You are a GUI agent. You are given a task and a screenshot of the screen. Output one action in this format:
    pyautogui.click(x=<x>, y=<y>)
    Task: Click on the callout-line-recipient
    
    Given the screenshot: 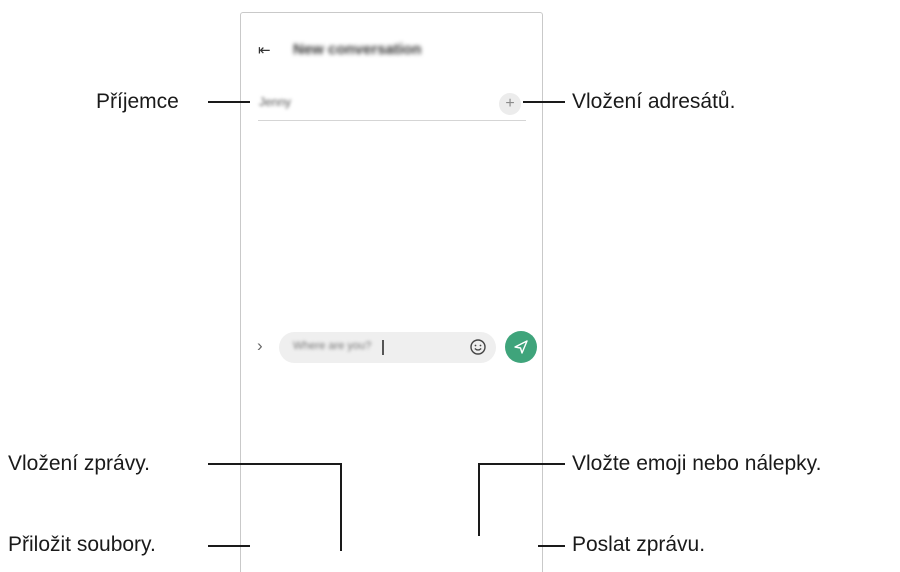 What is the action you would take?
    pyautogui.click(x=229, y=102)
    